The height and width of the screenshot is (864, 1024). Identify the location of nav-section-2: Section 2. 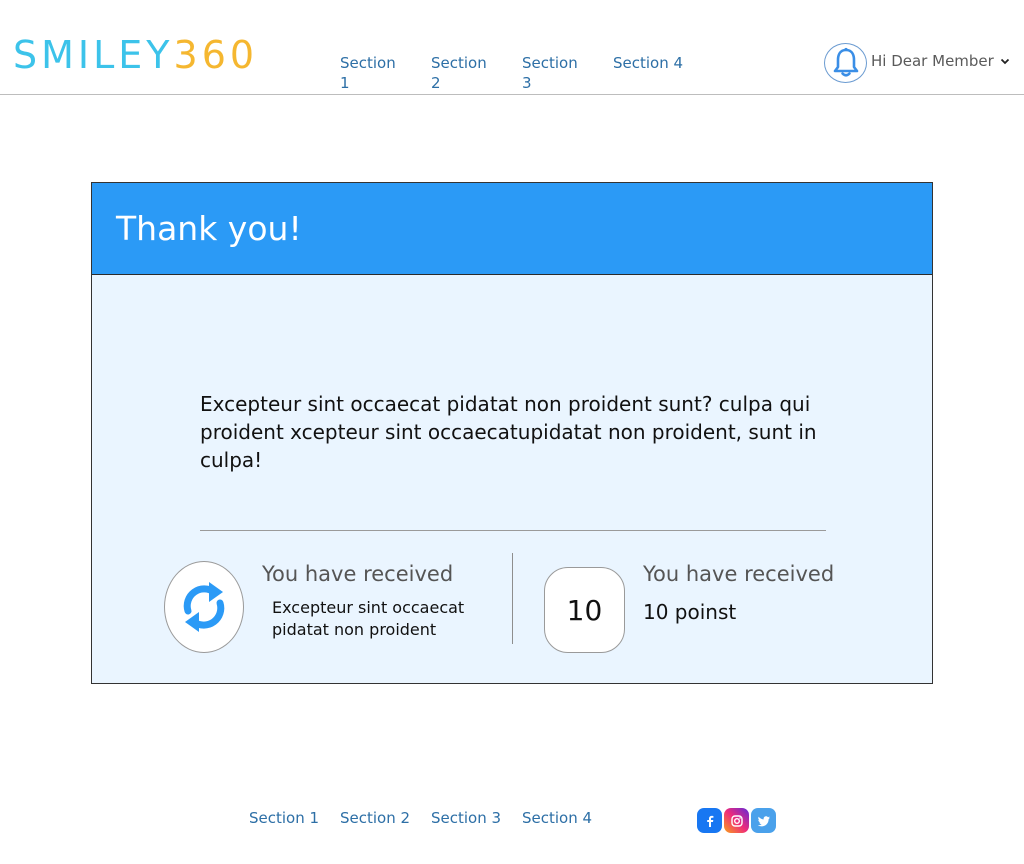
(464, 73).